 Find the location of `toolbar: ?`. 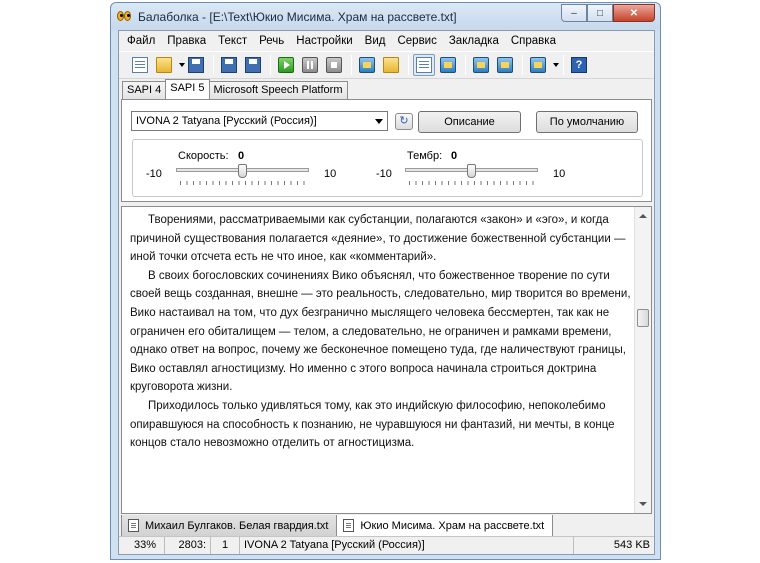

toolbar: ? is located at coordinates (386, 65).